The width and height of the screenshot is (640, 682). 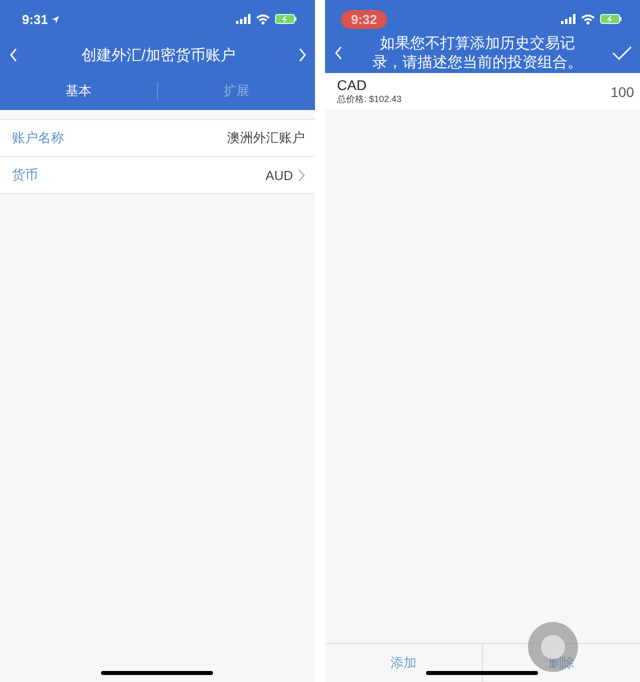 I want to click on field-label: 账户名称, so click(x=38, y=138).